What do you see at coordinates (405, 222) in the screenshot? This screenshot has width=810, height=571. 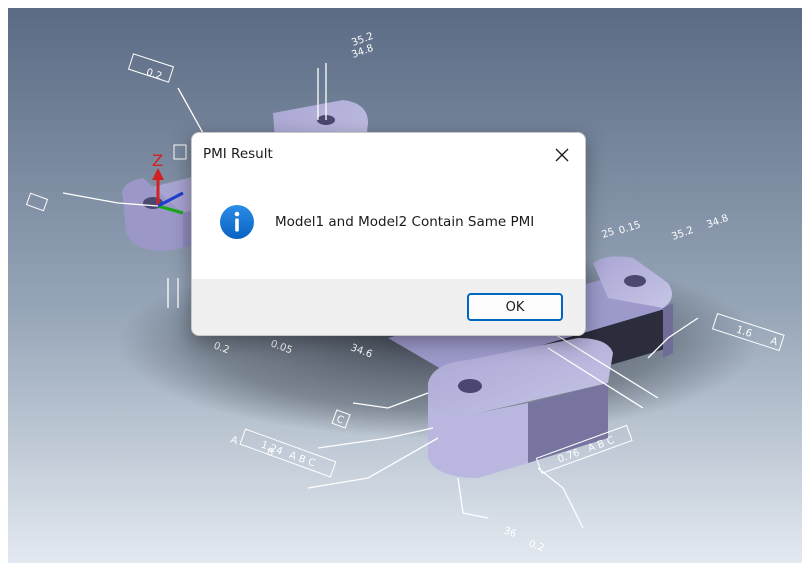 I see `dialog-message: Model1 and Model2 Contain Same PMI` at bounding box center [405, 222].